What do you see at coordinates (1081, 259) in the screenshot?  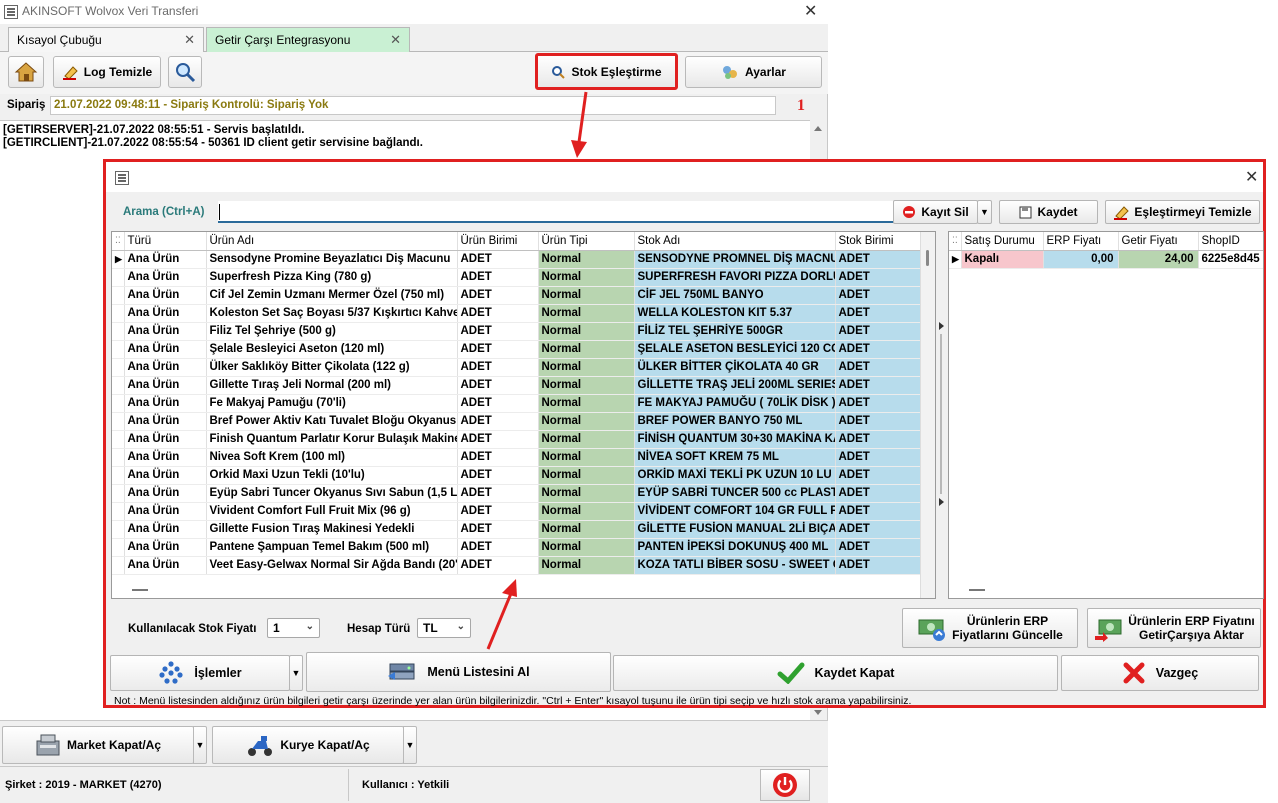 I see `erp-price-cell: 0,00` at bounding box center [1081, 259].